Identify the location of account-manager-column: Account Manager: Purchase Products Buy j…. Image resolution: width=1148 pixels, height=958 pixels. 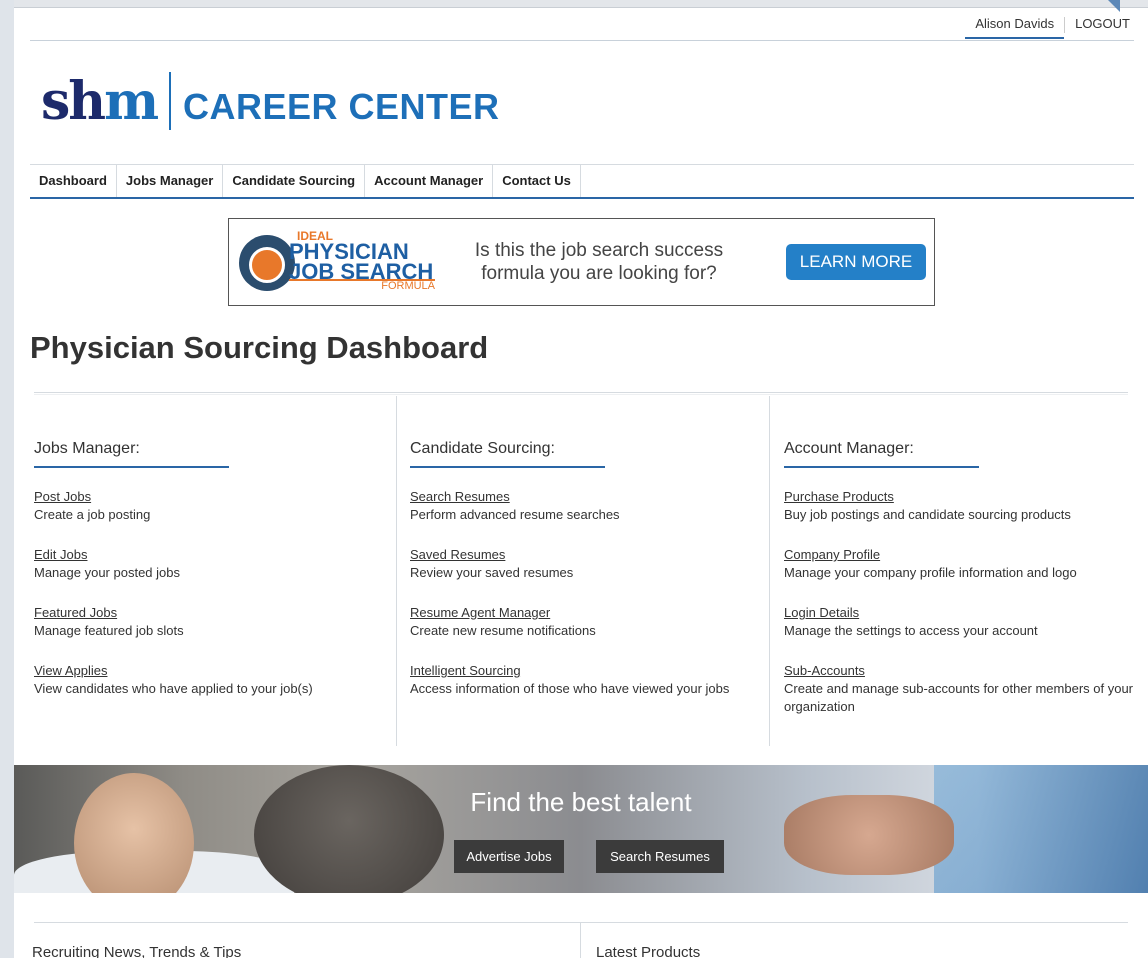
(959, 571).